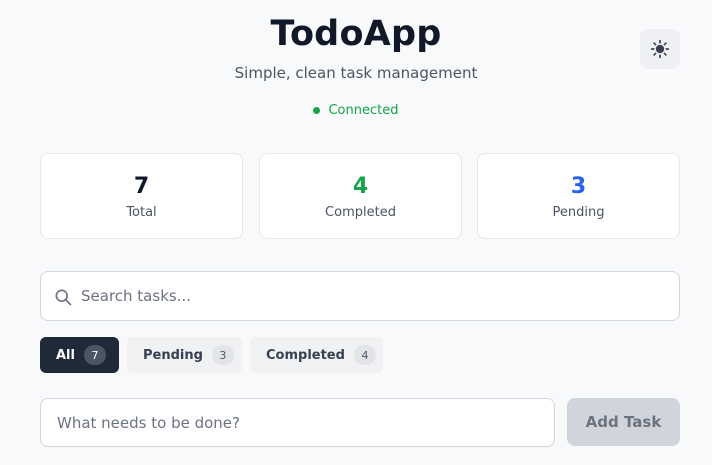 This screenshot has width=712, height=465. I want to click on filter-completed-count-badge: 4, so click(364, 355).